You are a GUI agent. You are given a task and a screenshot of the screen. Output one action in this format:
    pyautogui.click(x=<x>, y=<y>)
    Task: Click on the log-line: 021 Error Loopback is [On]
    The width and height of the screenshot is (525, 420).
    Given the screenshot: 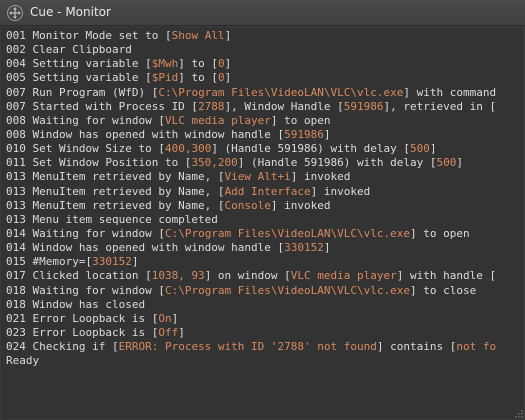 What is the action you would take?
    pyautogui.click(x=264, y=319)
    